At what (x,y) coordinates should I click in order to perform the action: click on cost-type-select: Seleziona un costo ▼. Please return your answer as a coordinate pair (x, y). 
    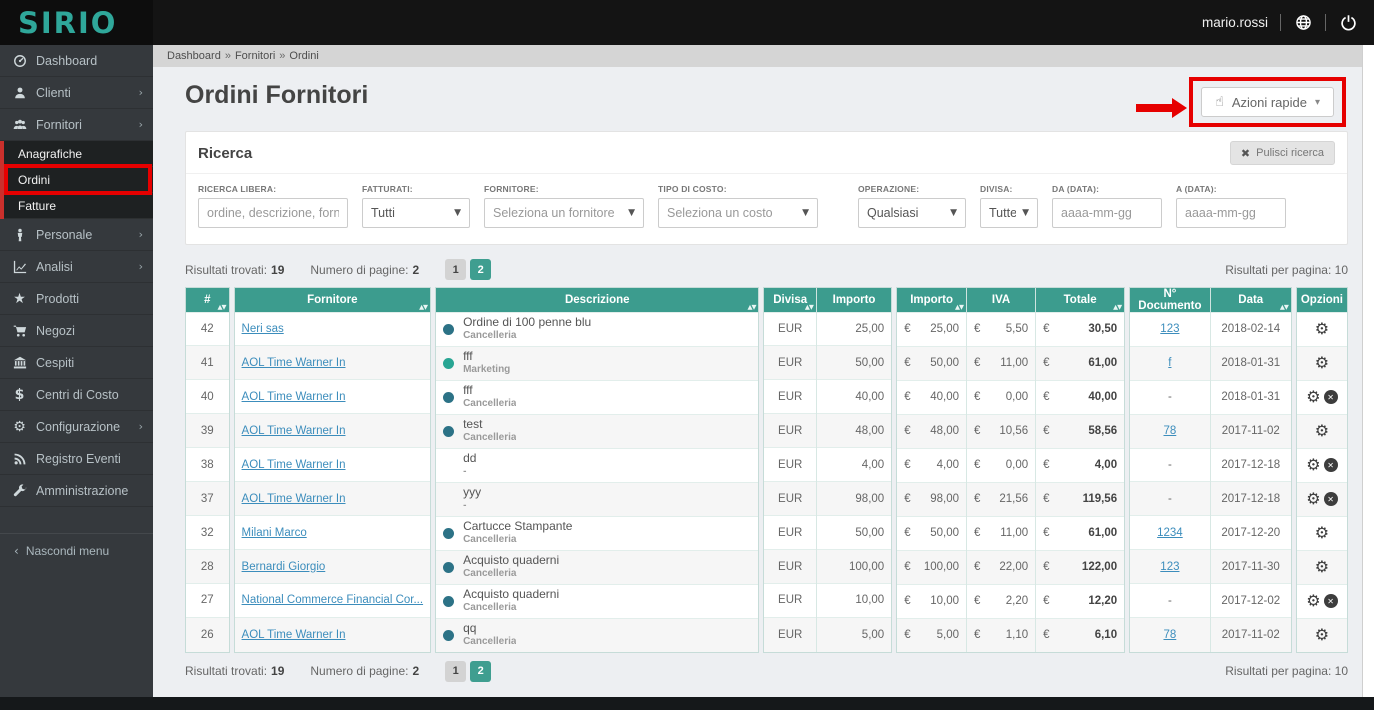
    Looking at the image, I should click on (738, 213).